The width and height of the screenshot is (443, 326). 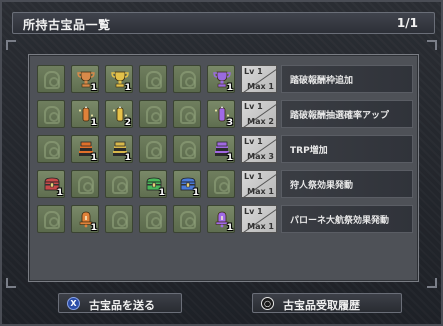 What do you see at coordinates (340, 116) in the screenshot?
I see `effect-label: 踏破報酬抽選確率アップ` at bounding box center [340, 116].